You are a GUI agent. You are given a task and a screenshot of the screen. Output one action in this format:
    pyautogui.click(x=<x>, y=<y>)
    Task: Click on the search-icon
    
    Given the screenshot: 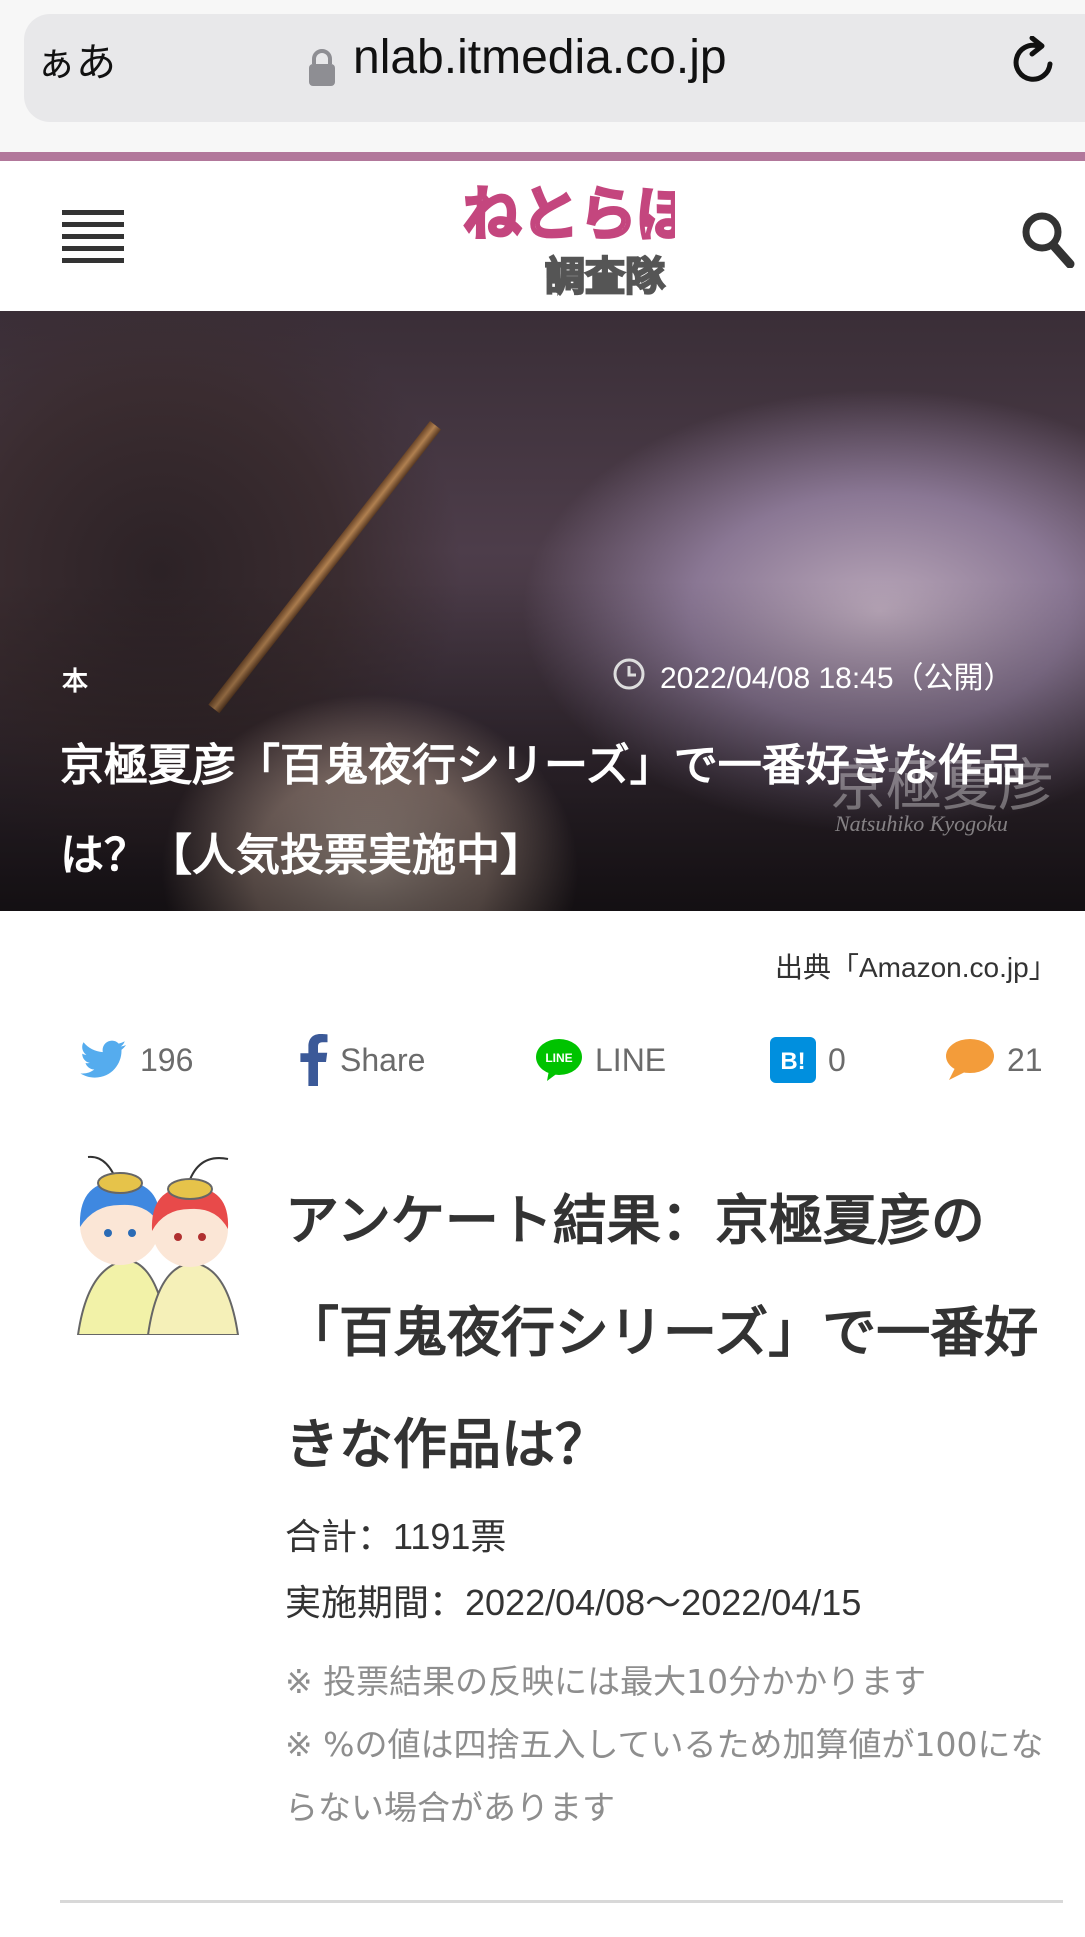 What is the action you would take?
    pyautogui.click(x=1047, y=239)
    